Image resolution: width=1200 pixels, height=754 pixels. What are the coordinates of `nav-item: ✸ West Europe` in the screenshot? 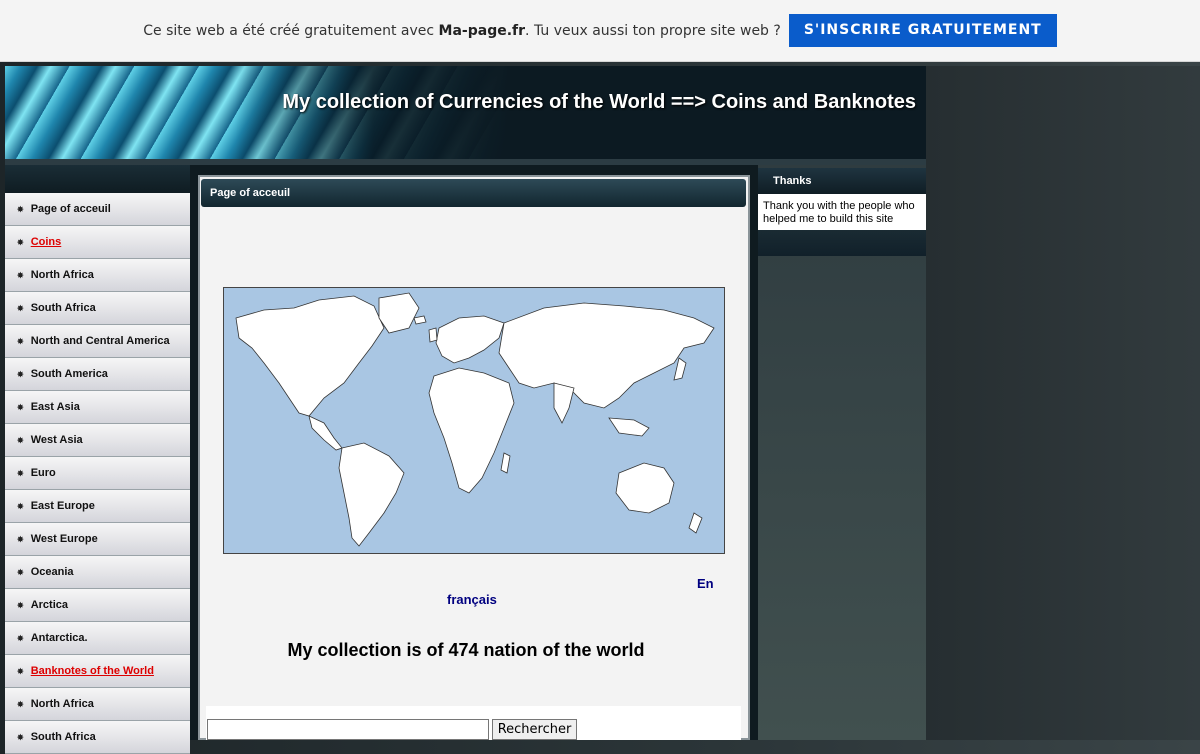 It's located at (97, 539).